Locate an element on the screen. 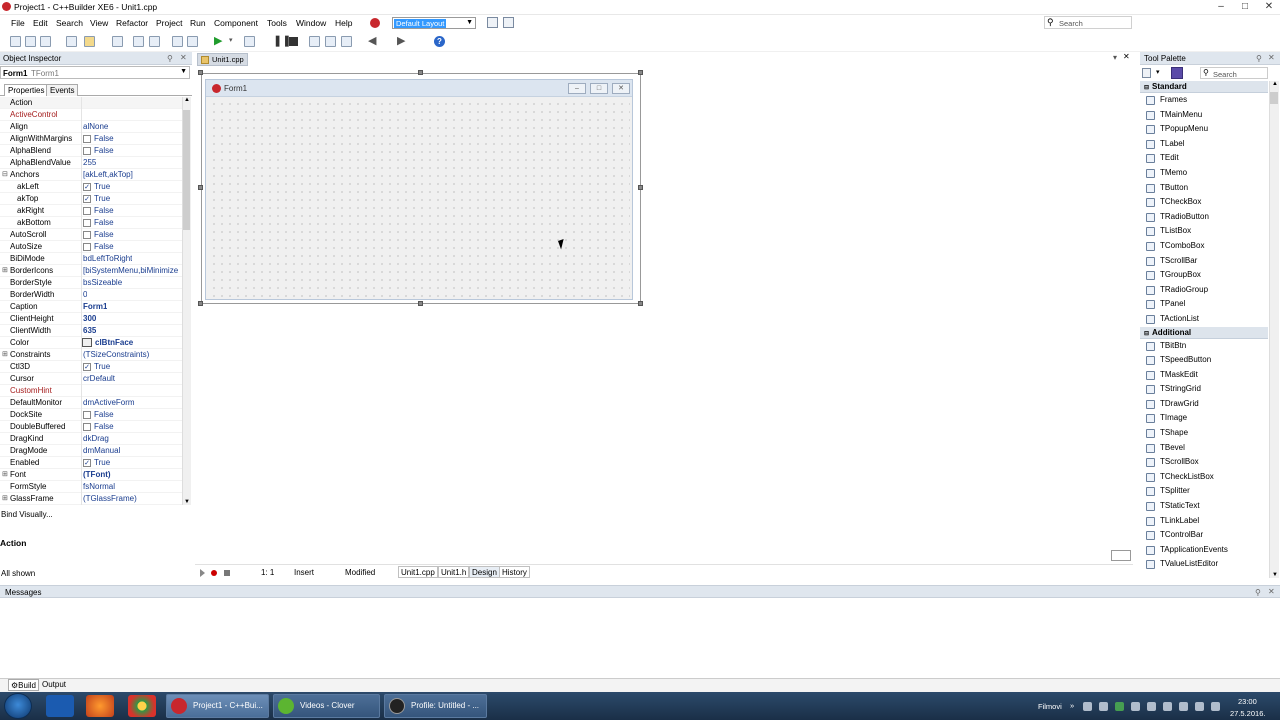 The image size is (1280, 720). property-value: alNone is located at coordinates (95, 126).